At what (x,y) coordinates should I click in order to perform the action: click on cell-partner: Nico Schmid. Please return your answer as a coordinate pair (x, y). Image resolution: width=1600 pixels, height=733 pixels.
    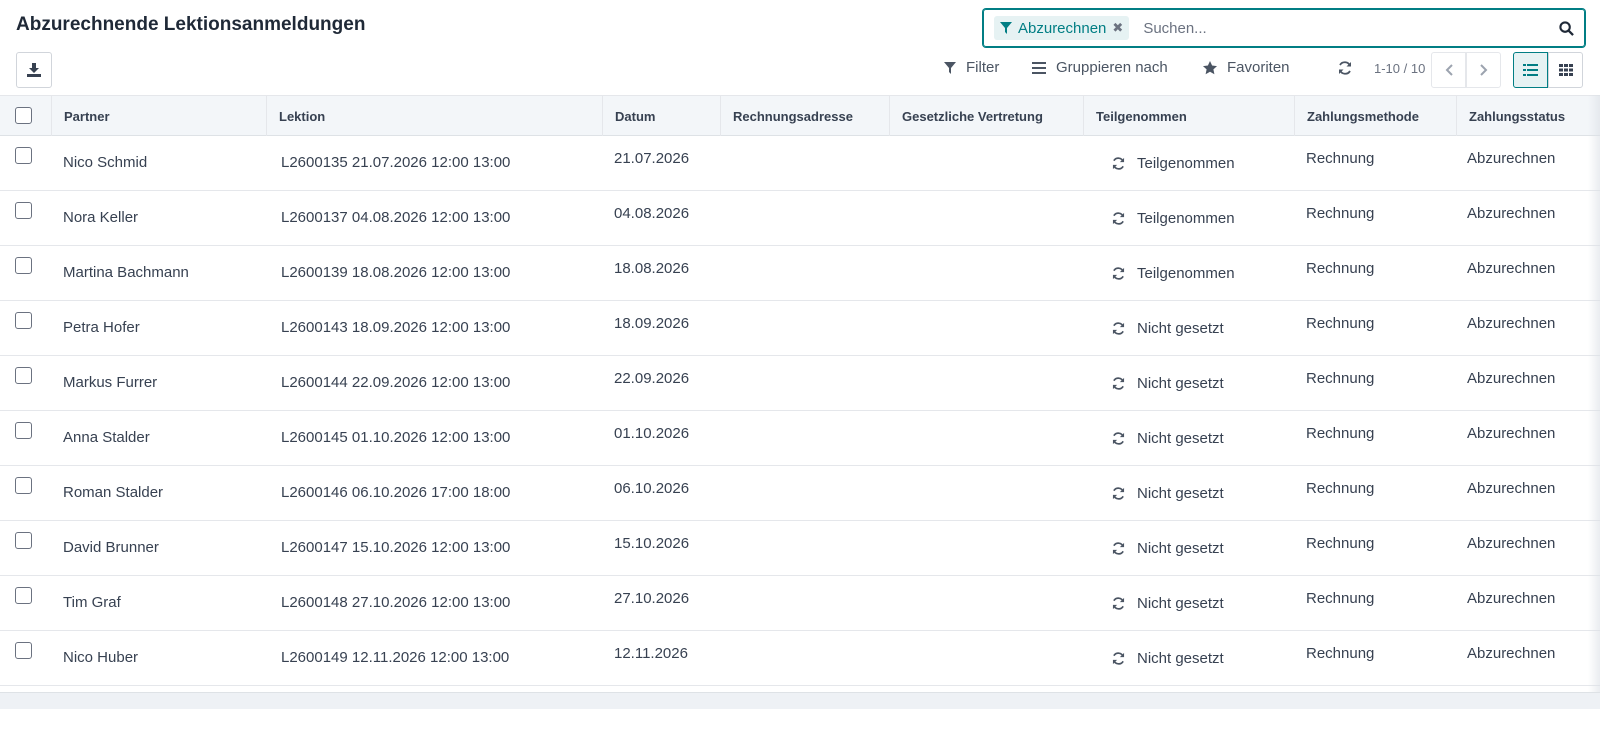
    Looking at the image, I should click on (105, 162).